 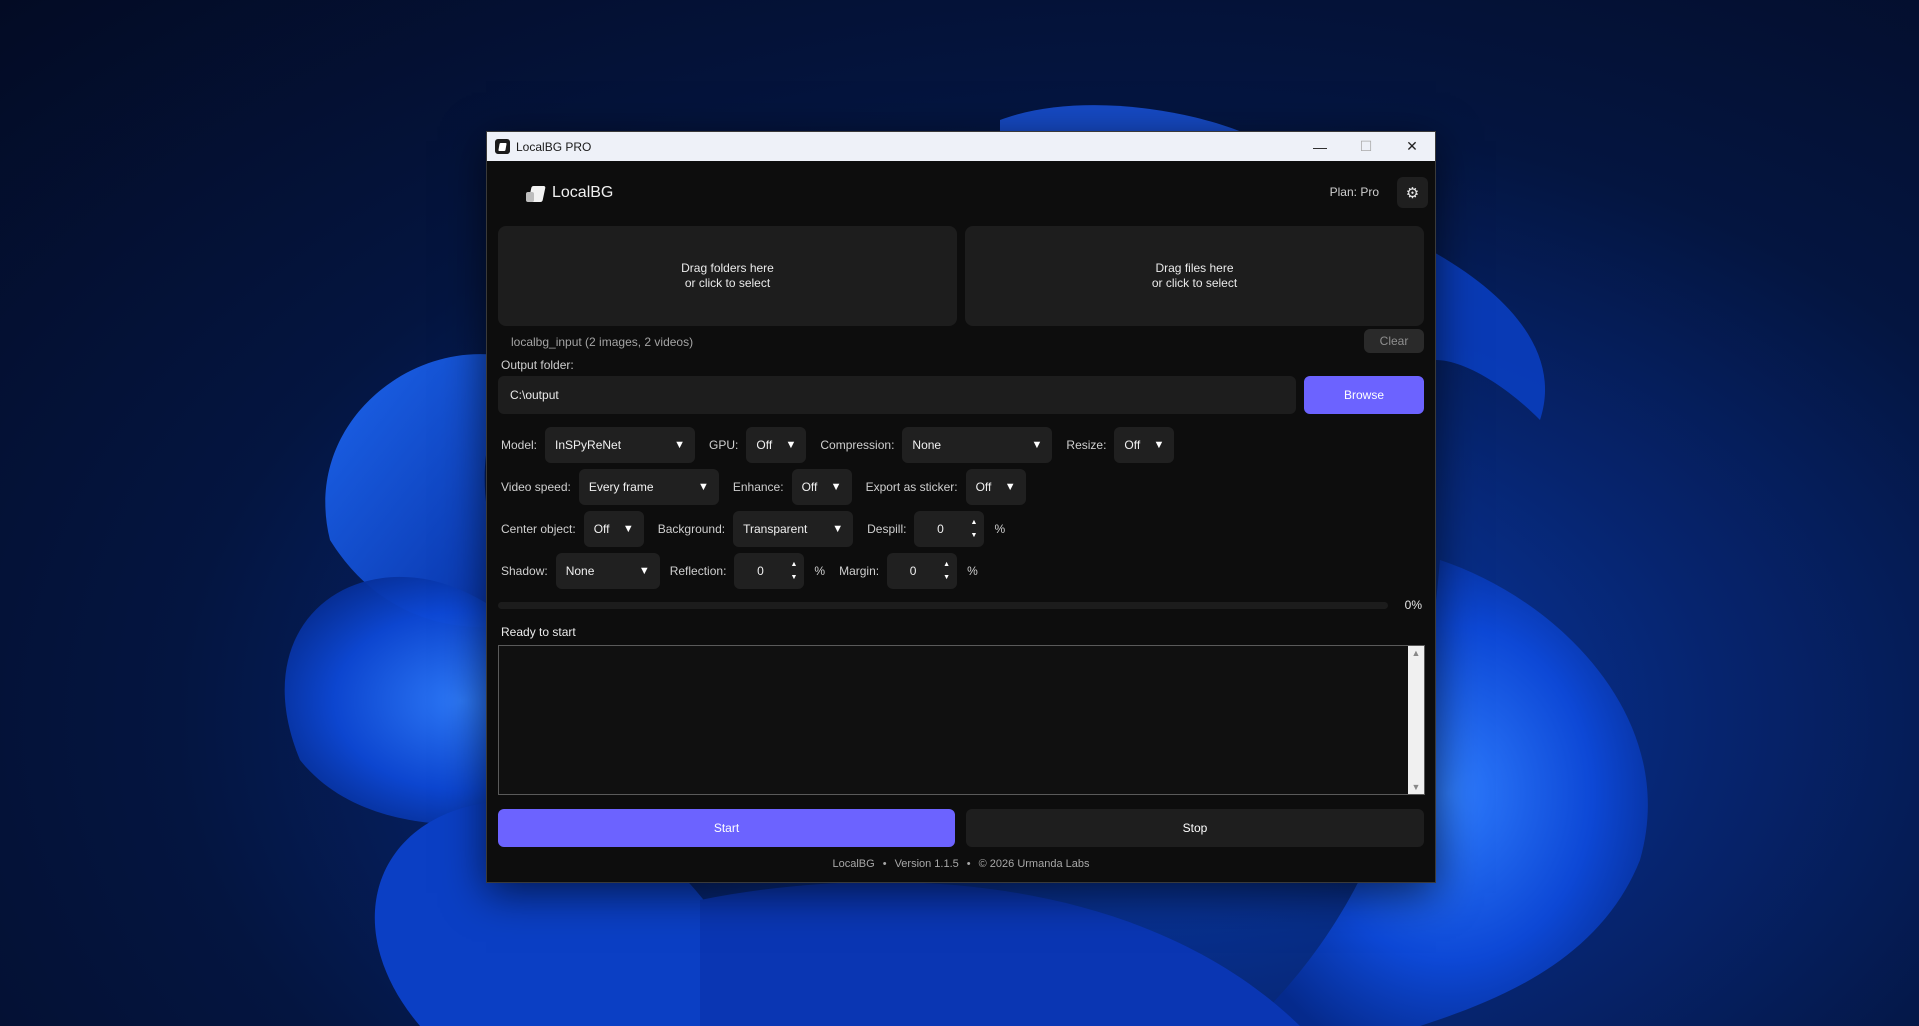 What do you see at coordinates (1194, 268) in the screenshot?
I see `file-dropzone-line1: Drag files here` at bounding box center [1194, 268].